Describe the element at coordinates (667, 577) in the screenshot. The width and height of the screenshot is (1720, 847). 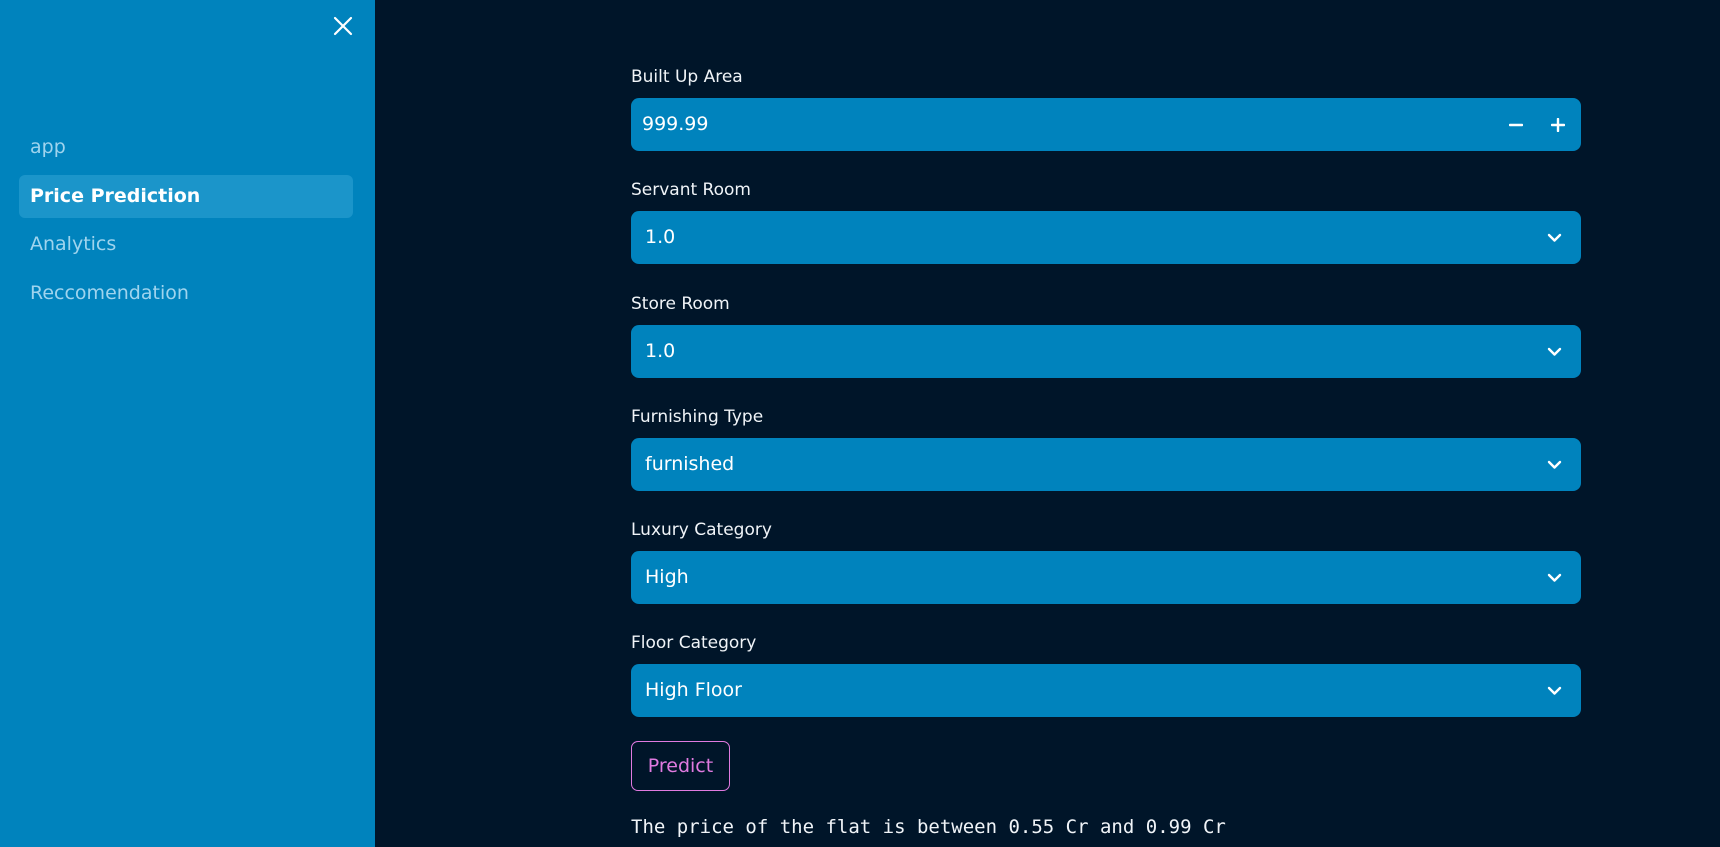
I see `luxury-category-value: High` at that location.